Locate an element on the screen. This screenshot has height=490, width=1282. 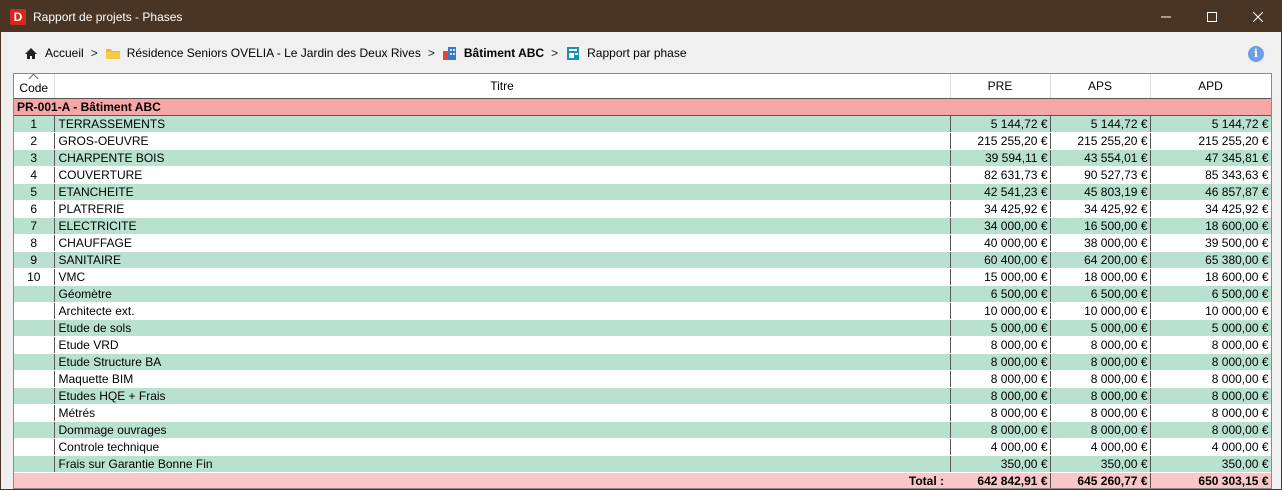
cell-title: Controle technique is located at coordinates (502, 447).